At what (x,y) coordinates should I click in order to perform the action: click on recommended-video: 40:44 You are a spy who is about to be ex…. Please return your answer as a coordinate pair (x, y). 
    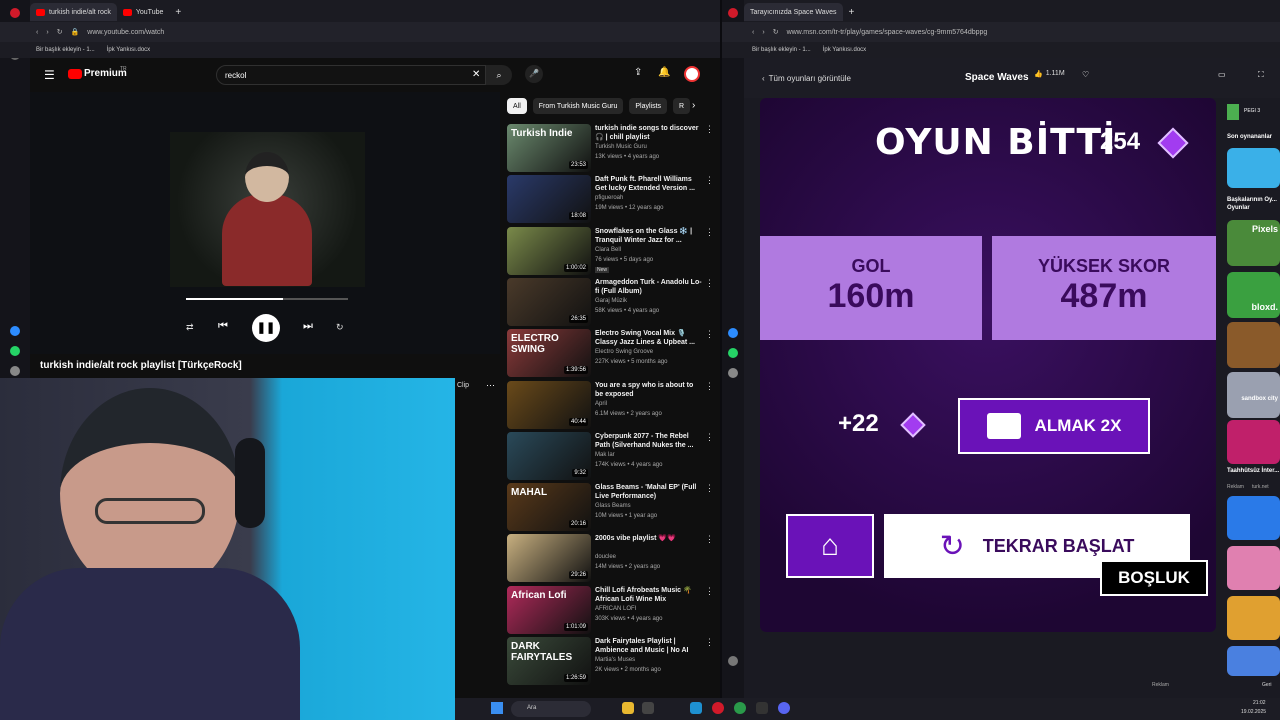
    Looking at the image, I should click on (612, 406).